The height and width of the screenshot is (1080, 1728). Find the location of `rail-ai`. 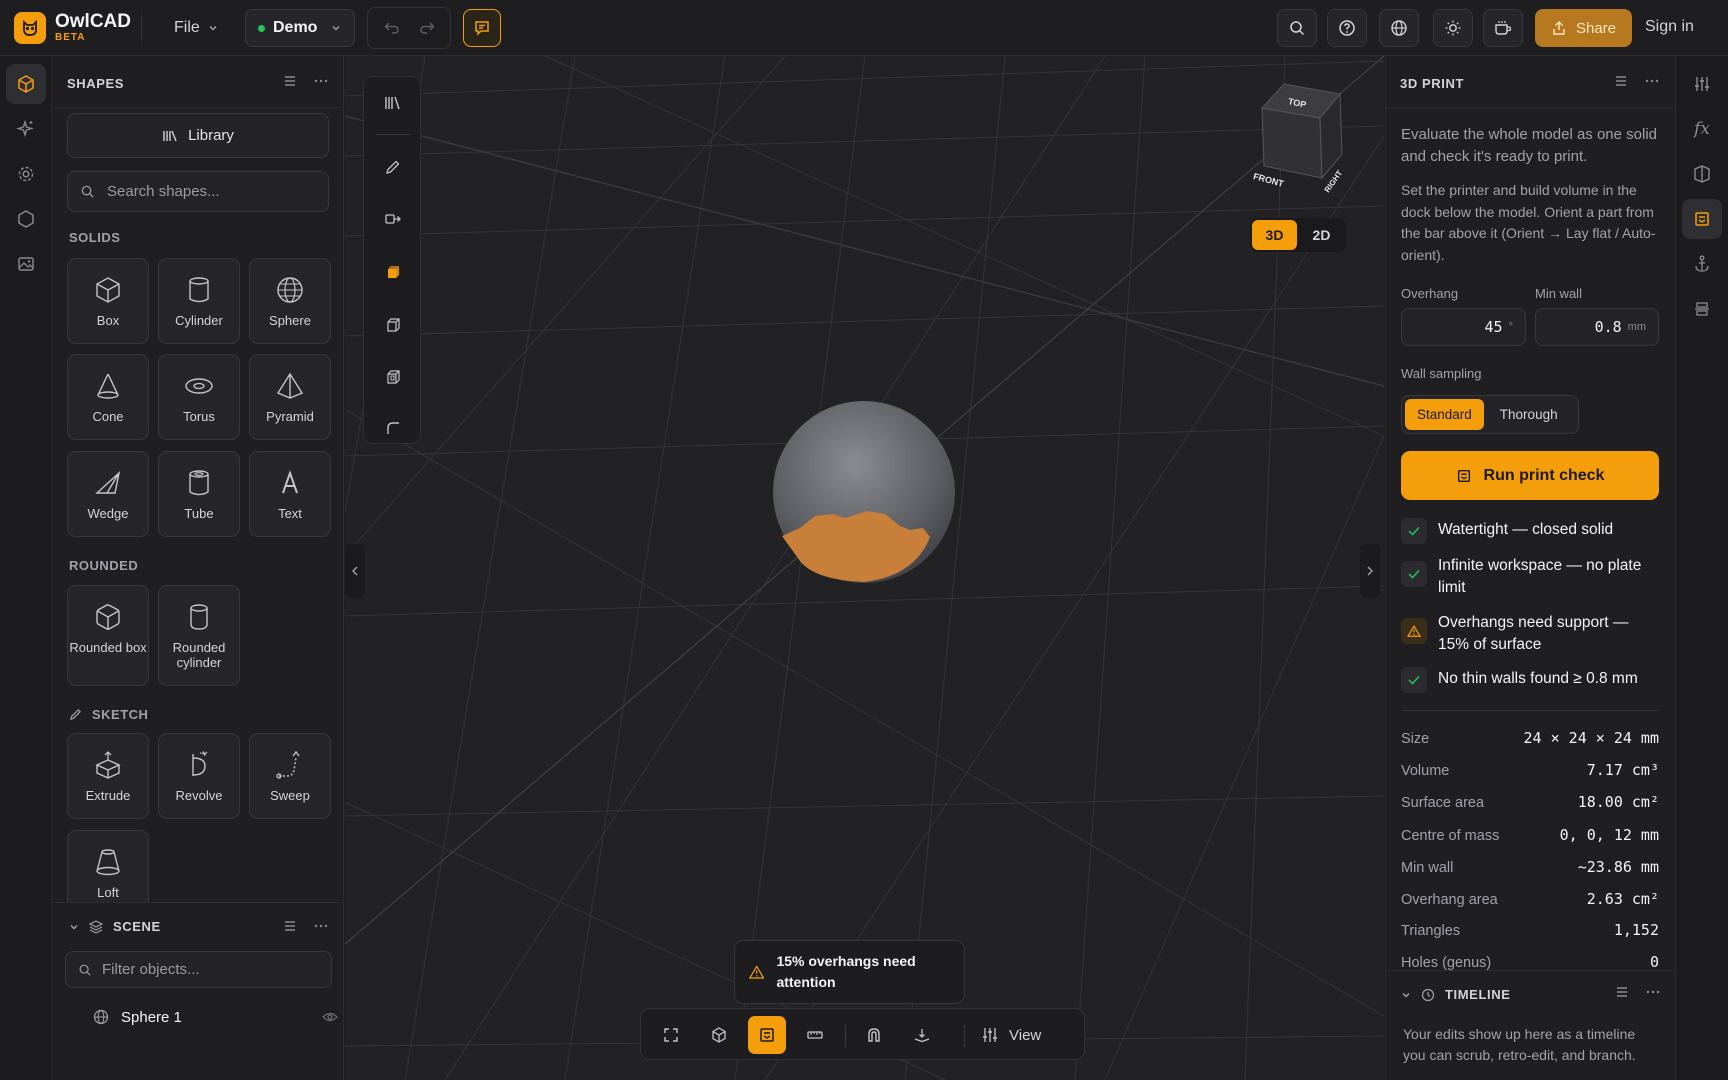

rail-ai is located at coordinates (26, 129).